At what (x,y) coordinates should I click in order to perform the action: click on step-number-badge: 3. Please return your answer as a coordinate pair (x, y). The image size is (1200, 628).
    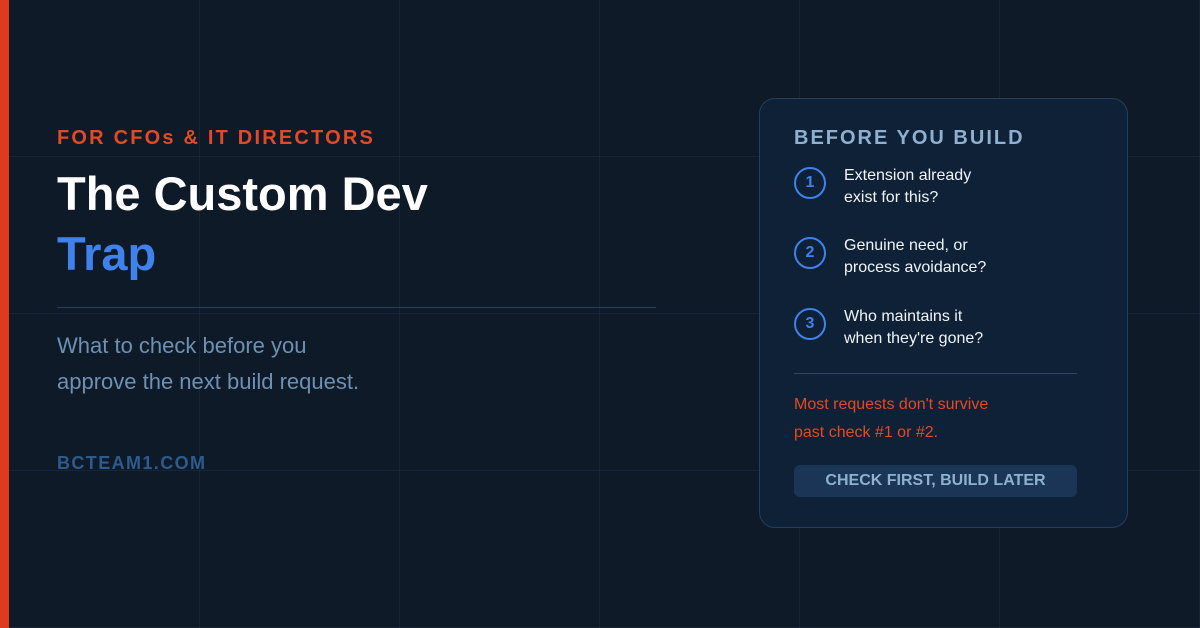
    Looking at the image, I should click on (810, 324).